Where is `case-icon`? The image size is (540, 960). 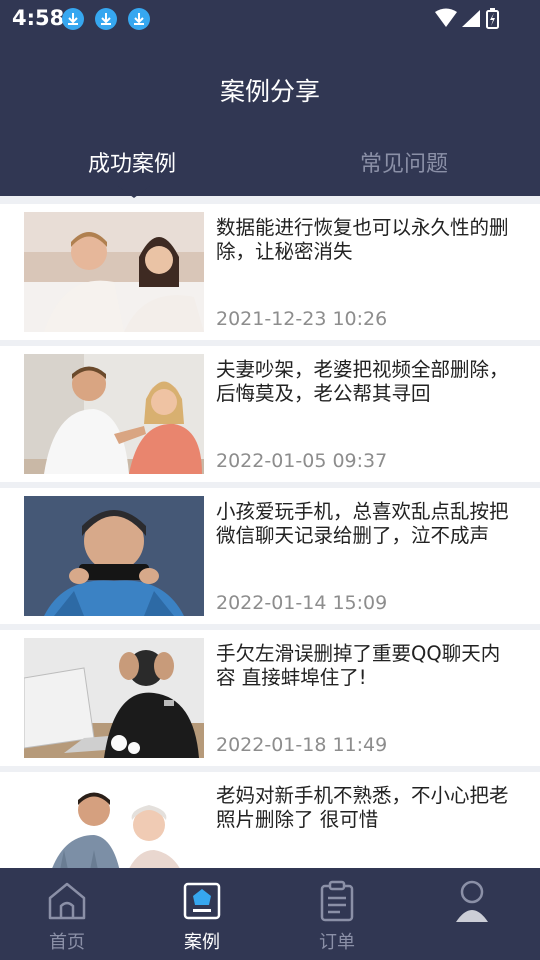
case-icon is located at coordinates (202, 901).